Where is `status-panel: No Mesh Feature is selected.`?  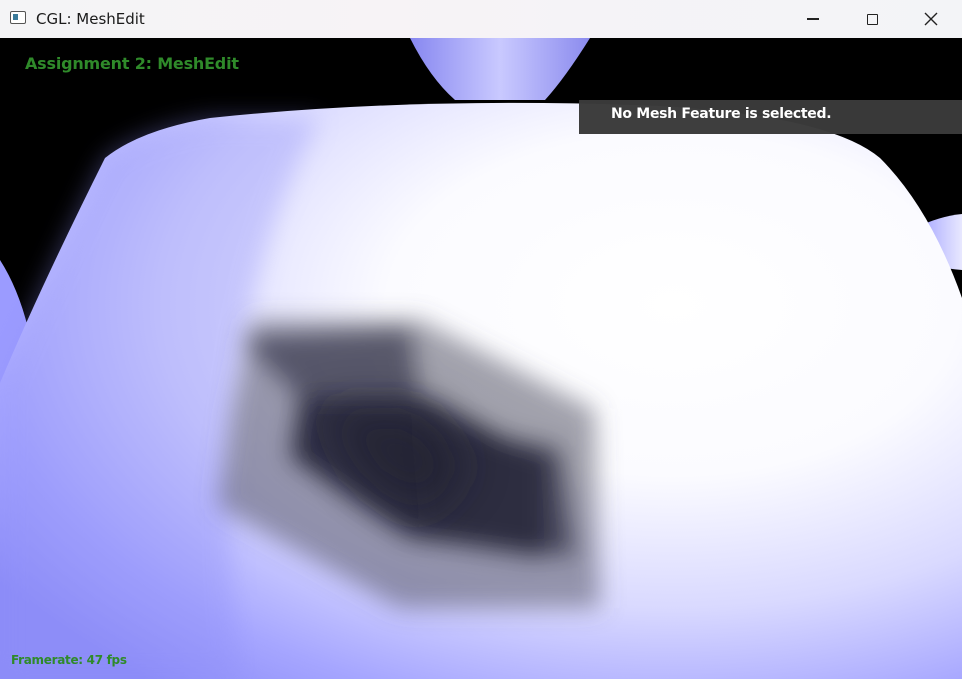 status-panel: No Mesh Feature is selected. is located at coordinates (770, 117).